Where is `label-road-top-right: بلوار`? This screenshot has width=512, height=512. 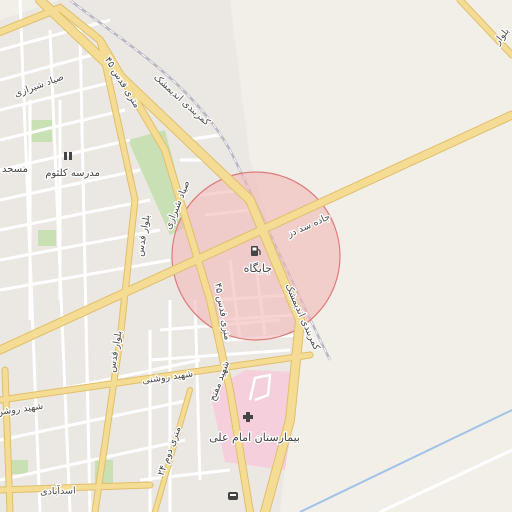 label-road-top-right: بلوار is located at coordinates (502, 37).